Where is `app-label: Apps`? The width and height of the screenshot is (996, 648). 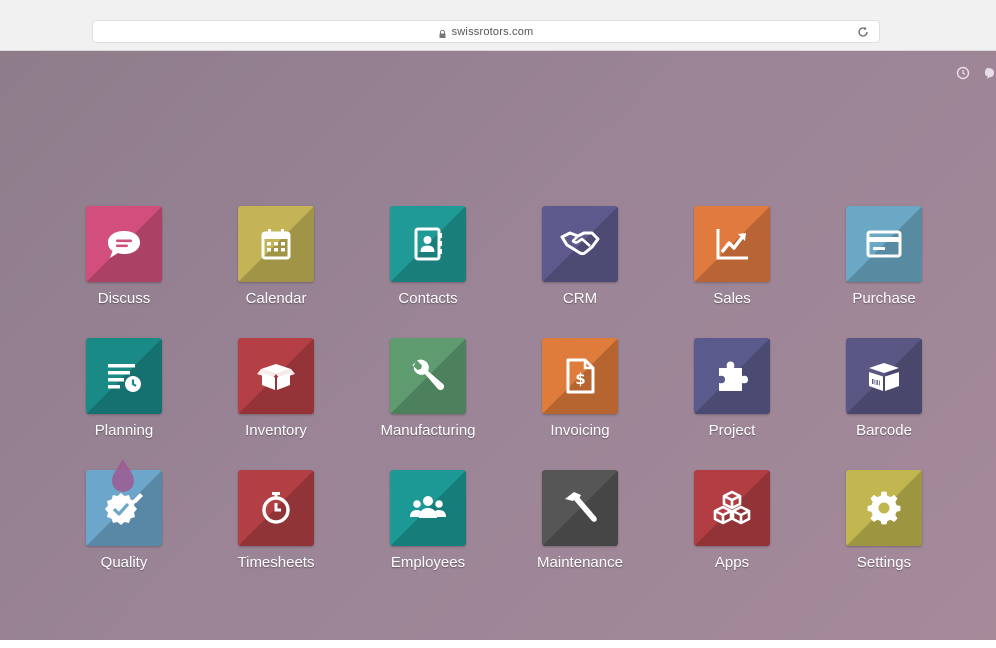 app-label: Apps is located at coordinates (732, 562).